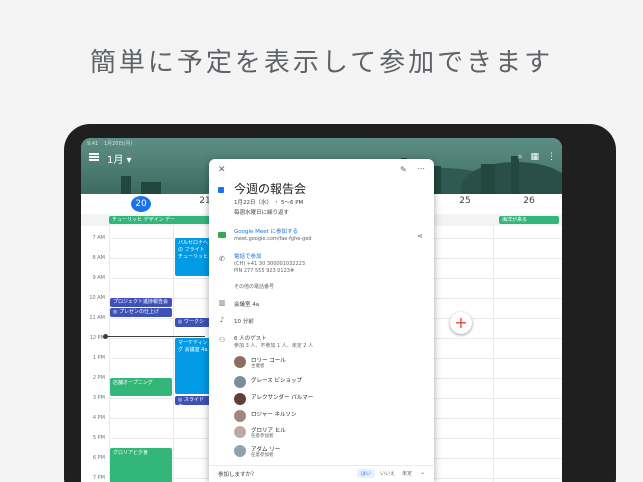  I want to click on event-reminder: 10 分前, so click(244, 322).